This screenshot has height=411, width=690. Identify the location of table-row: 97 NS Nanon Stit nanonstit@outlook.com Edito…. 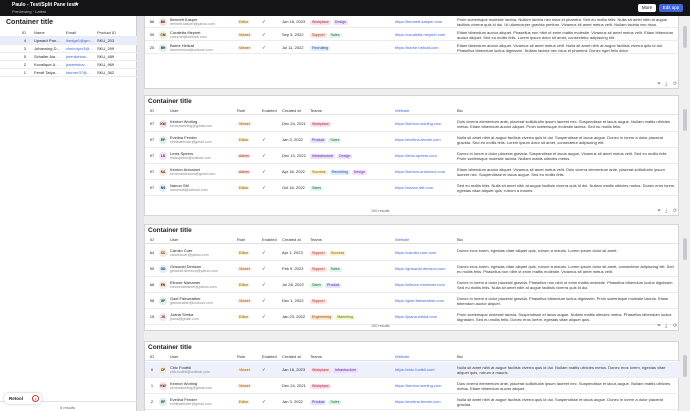
(412, 188).